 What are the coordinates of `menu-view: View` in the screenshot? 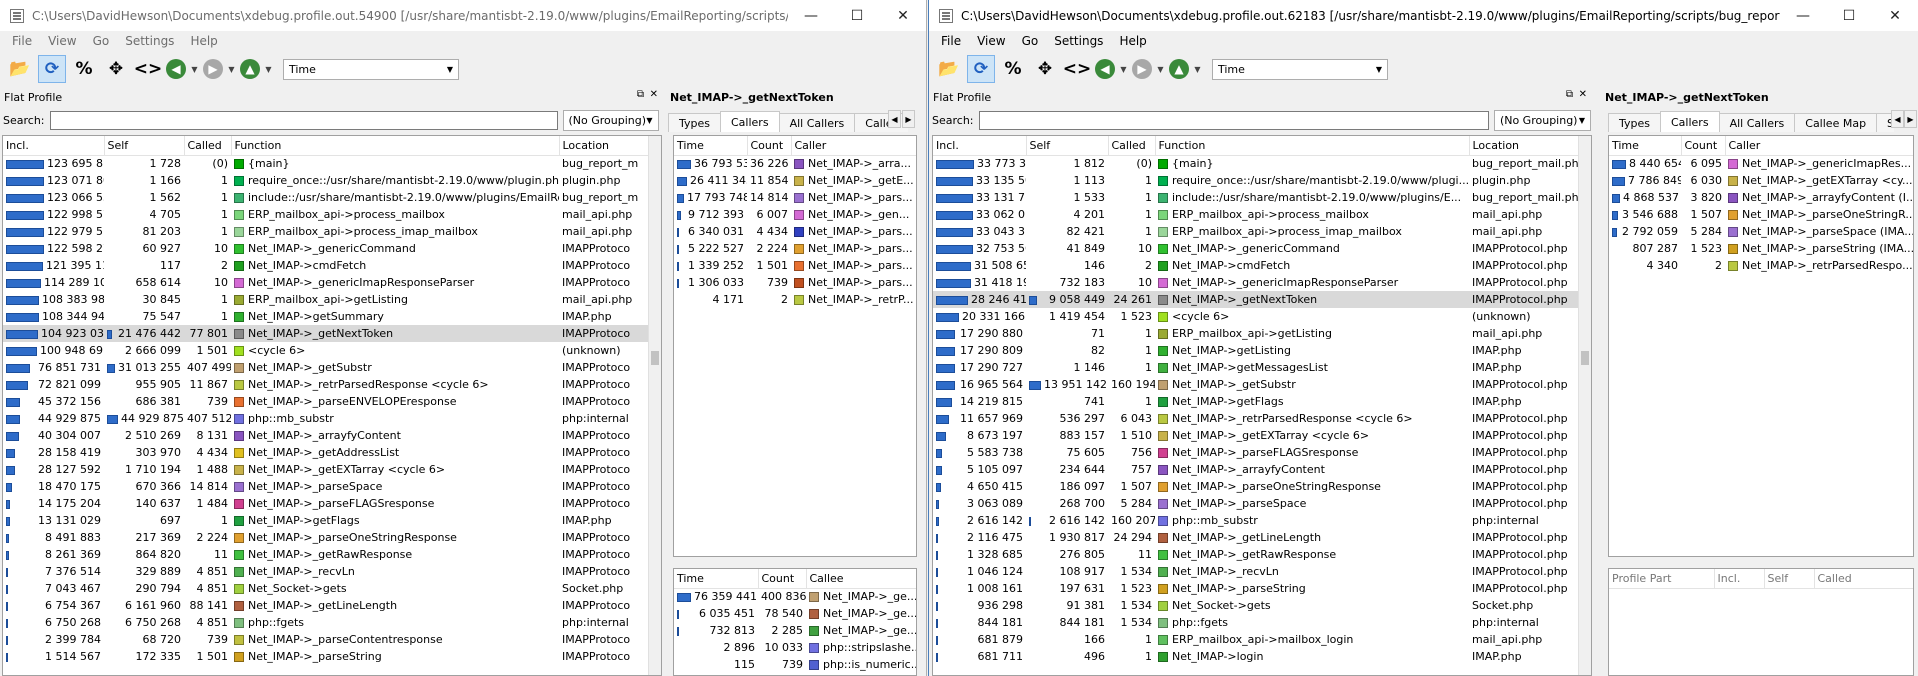 It's located at (62, 41).